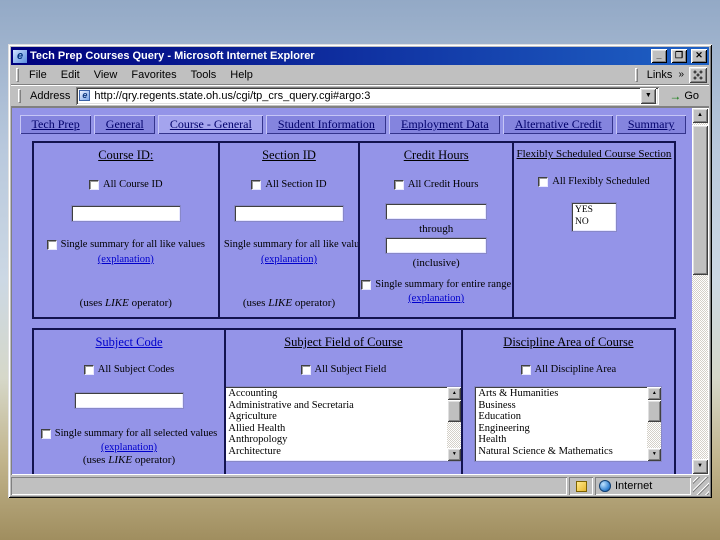 Image resolution: width=720 pixels, height=540 pixels. What do you see at coordinates (337, 429) in the screenshot?
I see `list-option: Allied Health` at bounding box center [337, 429].